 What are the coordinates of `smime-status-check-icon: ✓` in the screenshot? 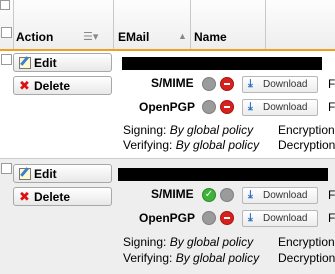 It's located at (209, 195).